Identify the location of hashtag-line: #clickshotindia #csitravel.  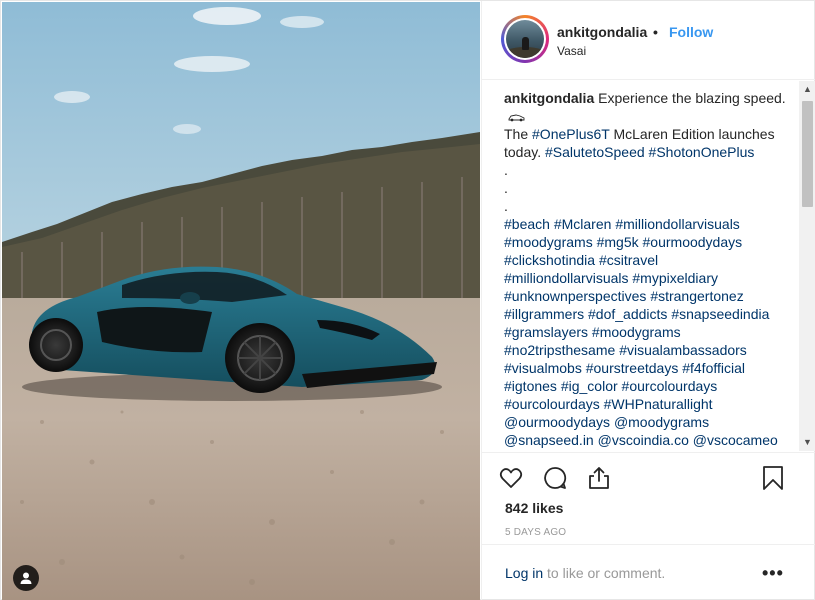
(649, 260).